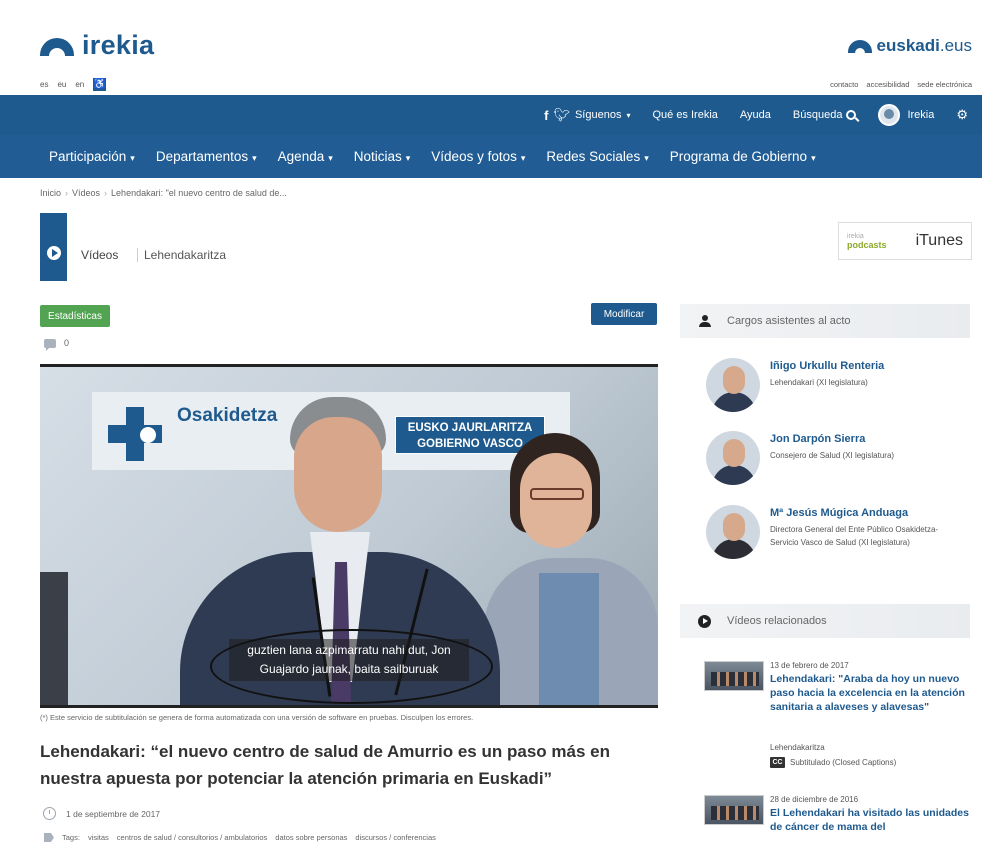  What do you see at coordinates (843, 762) in the screenshot?
I see `cc-label: Subtitulado (Closed Captions)` at bounding box center [843, 762].